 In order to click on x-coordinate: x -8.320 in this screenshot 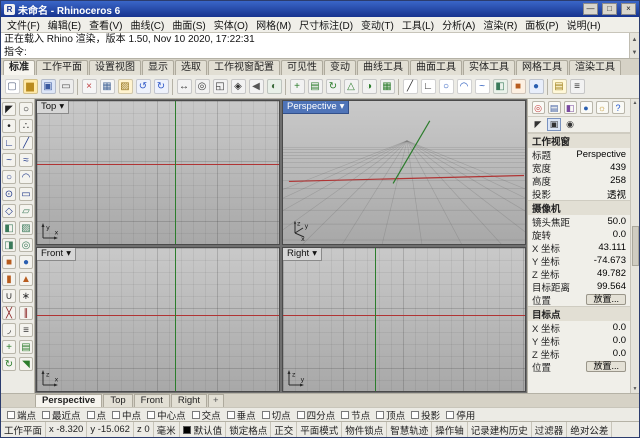, I will do `click(67, 429)`.